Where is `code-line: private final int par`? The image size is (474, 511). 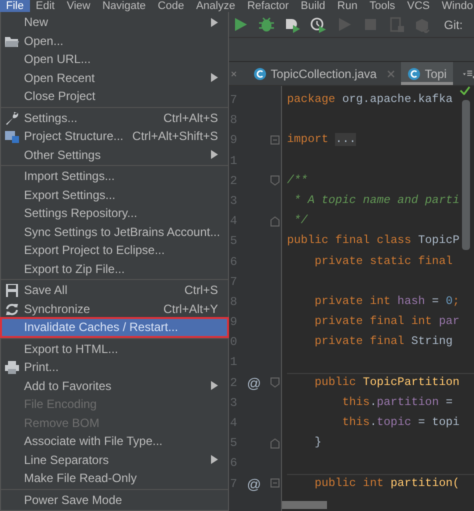
code-line: private final int par is located at coordinates (387, 322).